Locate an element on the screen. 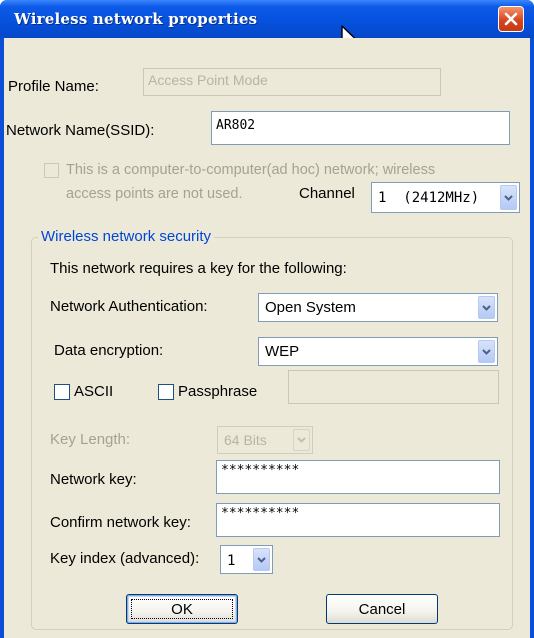 The width and height of the screenshot is (534, 638). close-icon is located at coordinates (511, 19).